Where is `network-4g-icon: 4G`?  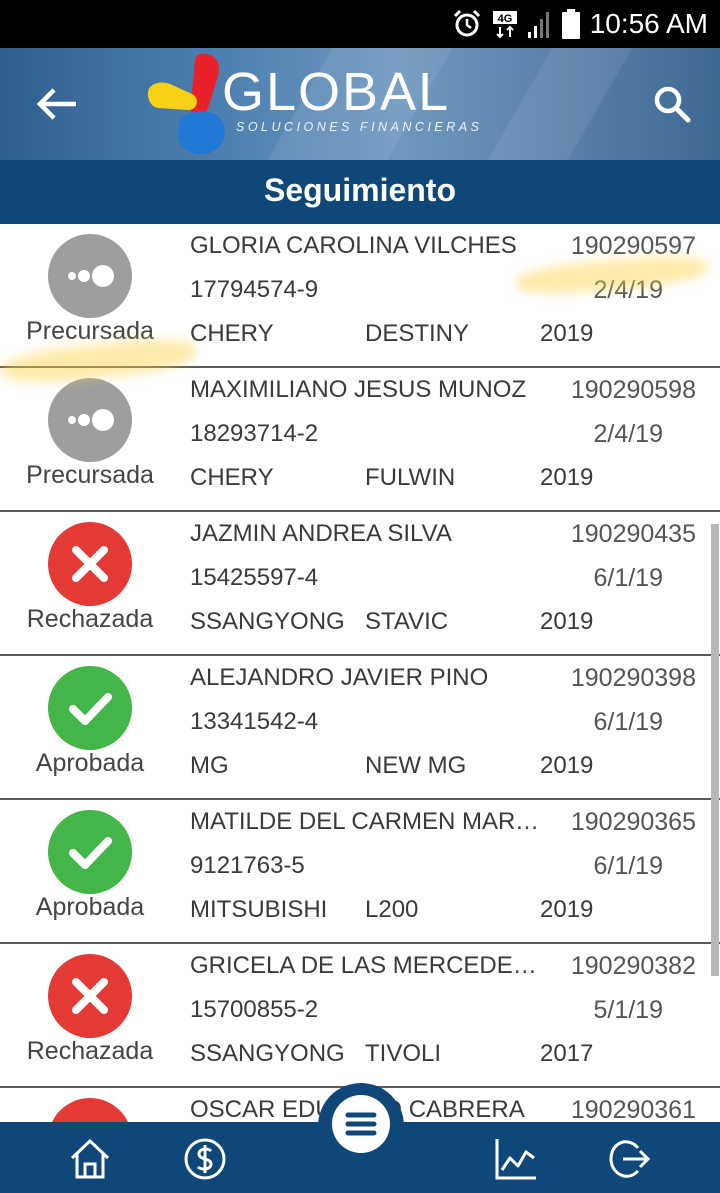
network-4g-icon: 4G is located at coordinates (505, 25).